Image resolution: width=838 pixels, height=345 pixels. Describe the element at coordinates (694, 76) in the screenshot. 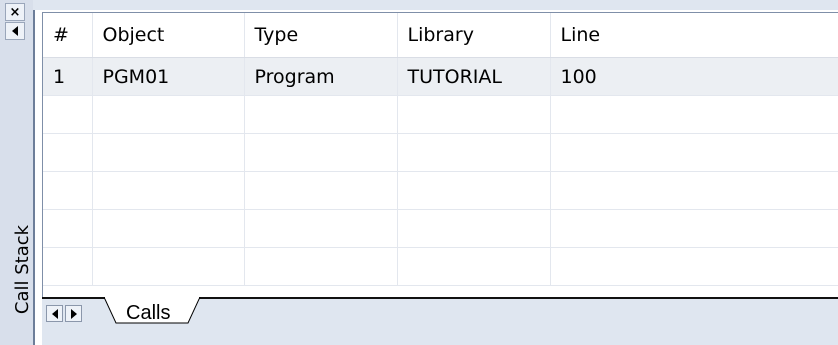

I see `cell-line: 100` at that location.